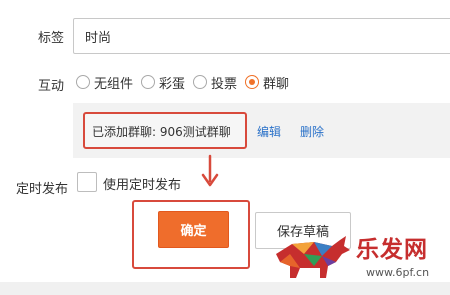  What do you see at coordinates (276, 84) in the screenshot?
I see `radio-label: 群聊` at bounding box center [276, 84].